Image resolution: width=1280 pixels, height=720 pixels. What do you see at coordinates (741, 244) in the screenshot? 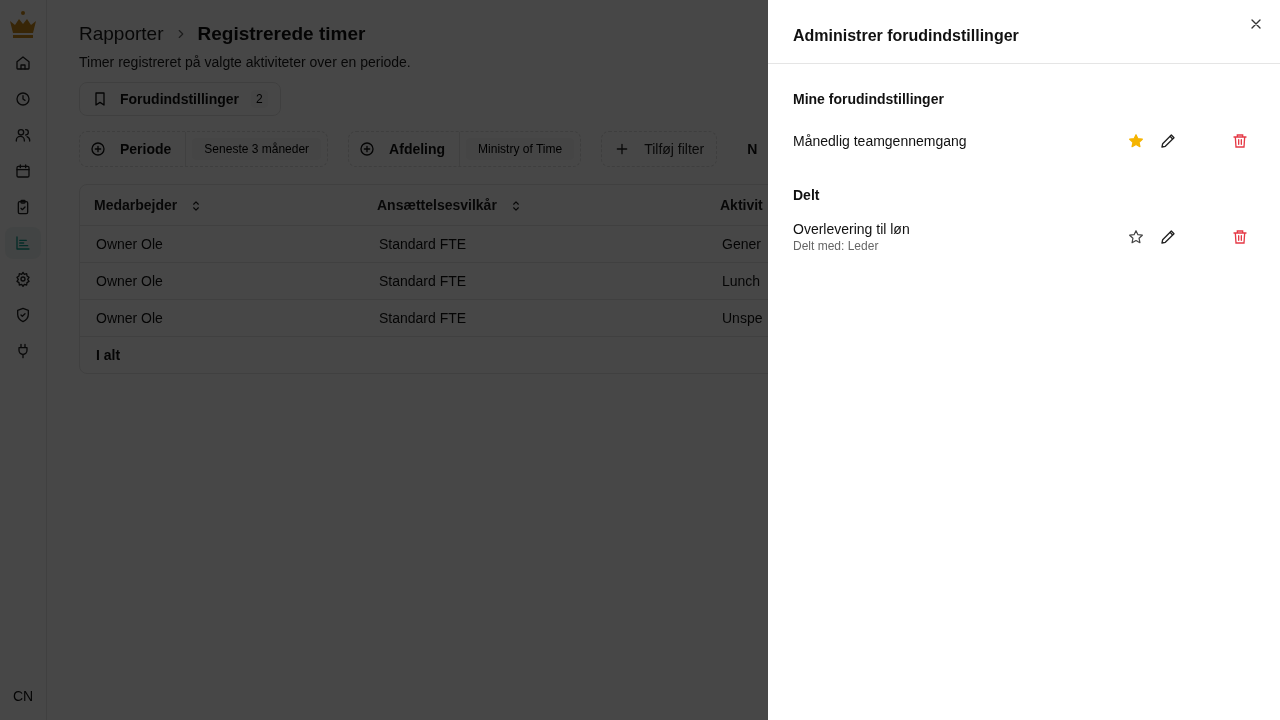
I see `table-cell: Gener` at bounding box center [741, 244].